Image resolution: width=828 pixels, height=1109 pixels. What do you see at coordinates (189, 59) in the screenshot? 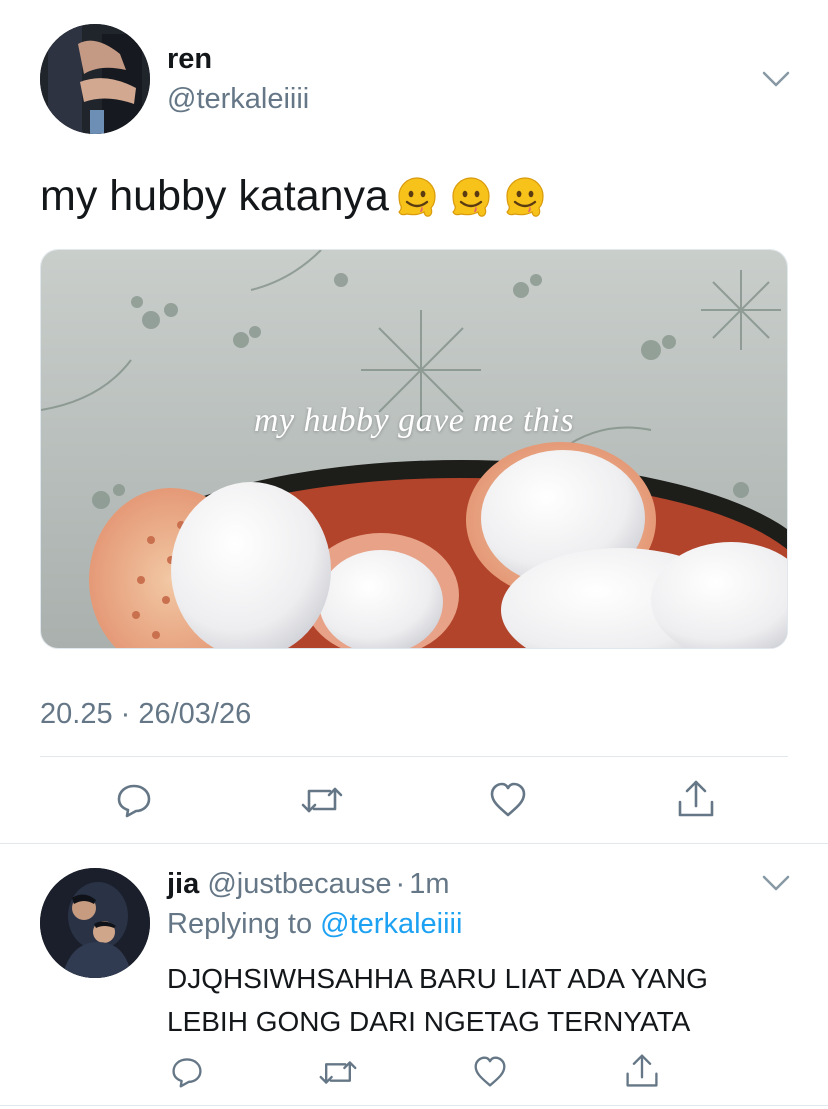
I see `author-name: ren` at bounding box center [189, 59].